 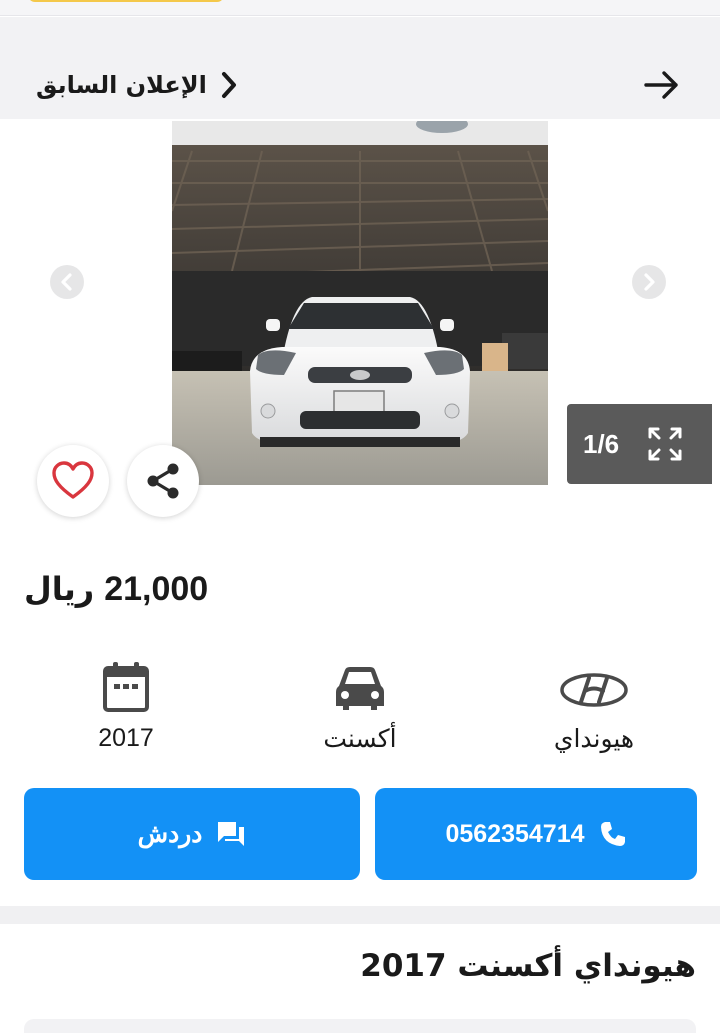 What do you see at coordinates (515, 833) in the screenshot?
I see `call-button-number: 0562354714` at bounding box center [515, 833].